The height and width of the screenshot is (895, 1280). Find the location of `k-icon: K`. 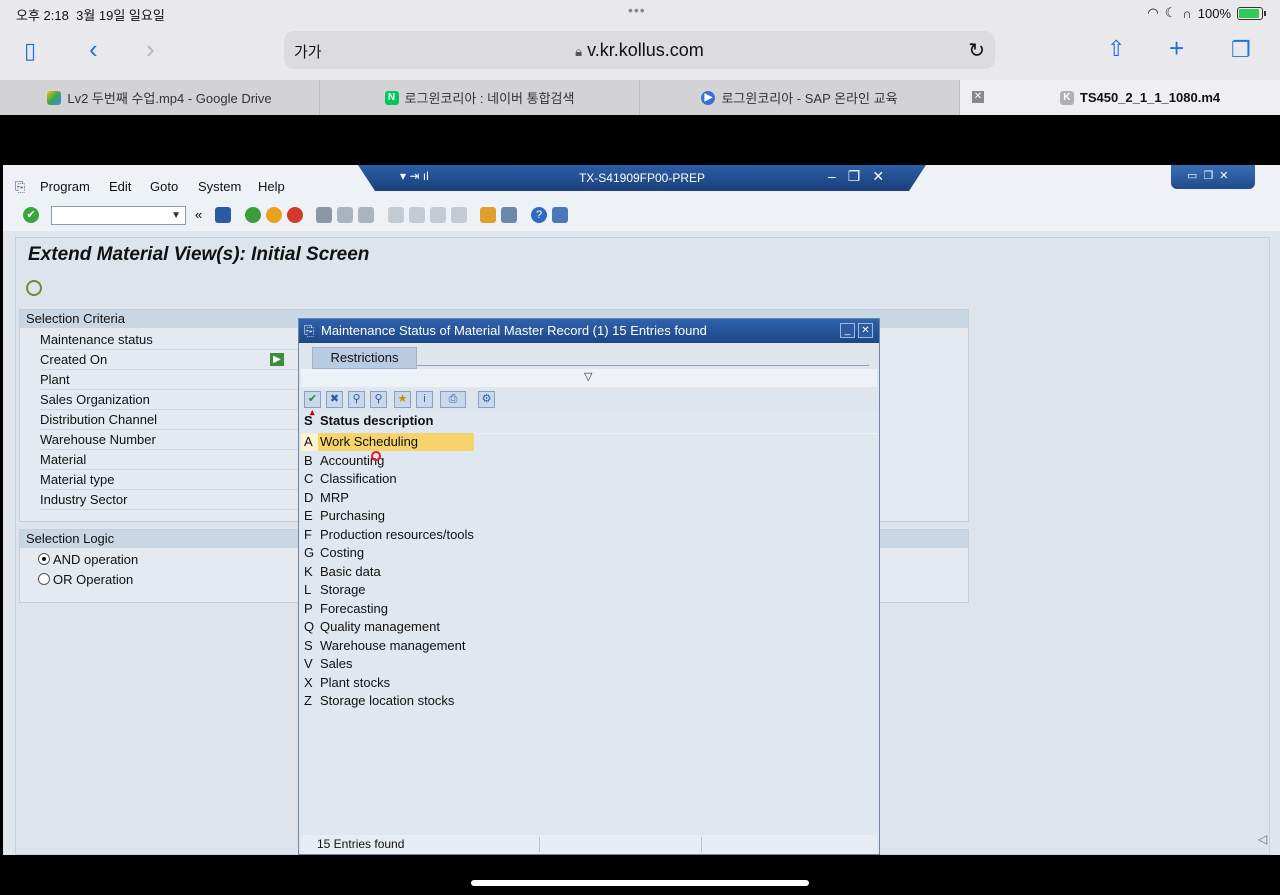

k-icon: K is located at coordinates (1066, 97).